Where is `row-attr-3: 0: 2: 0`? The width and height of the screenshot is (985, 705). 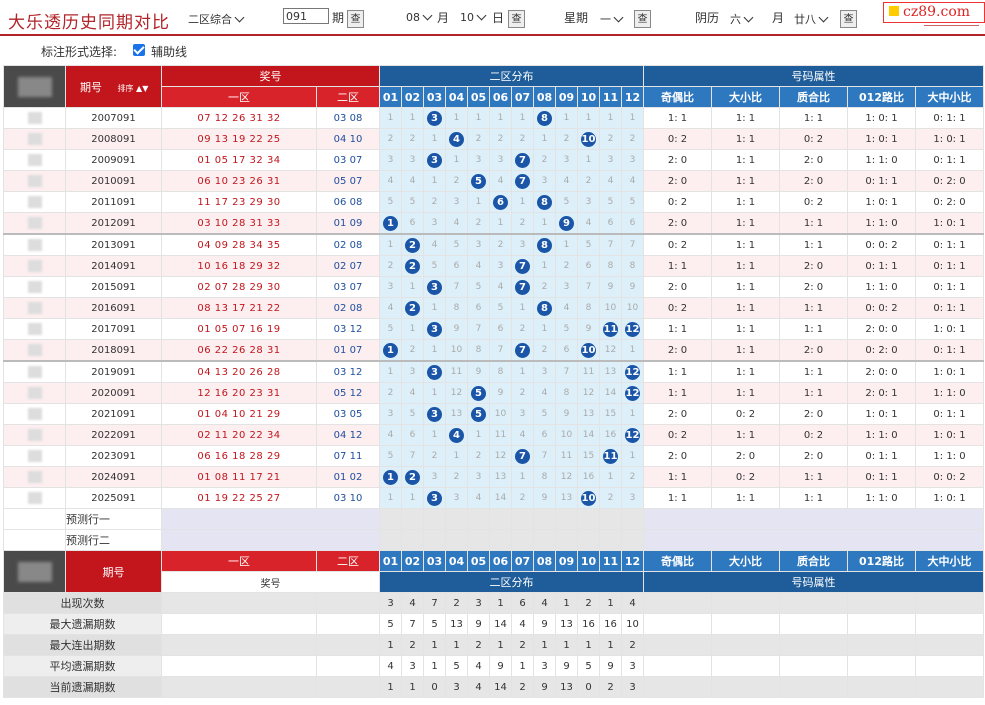
row-attr-3: 0: 2: 0 is located at coordinates (881, 350).